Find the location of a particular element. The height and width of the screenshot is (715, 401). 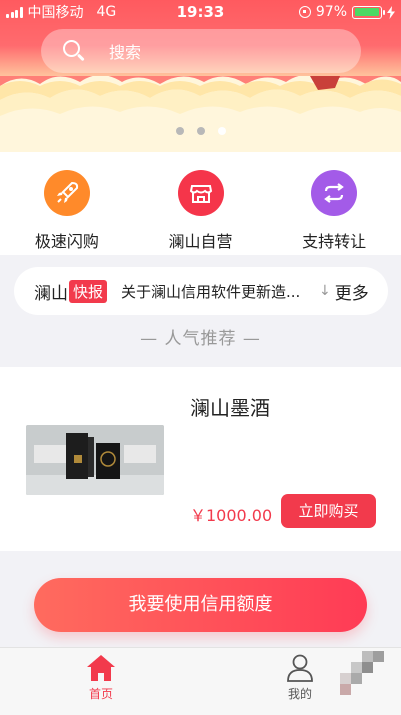

pagination-dot-active is located at coordinates (221, 131).